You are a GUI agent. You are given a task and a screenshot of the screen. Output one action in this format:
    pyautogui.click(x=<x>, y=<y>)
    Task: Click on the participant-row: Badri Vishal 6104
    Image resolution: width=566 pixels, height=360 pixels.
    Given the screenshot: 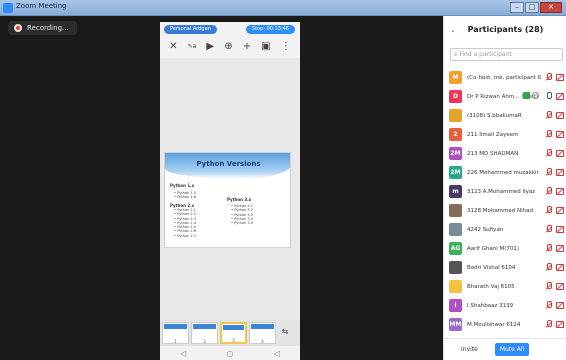 What is the action you would take?
    pyautogui.click(x=505, y=267)
    